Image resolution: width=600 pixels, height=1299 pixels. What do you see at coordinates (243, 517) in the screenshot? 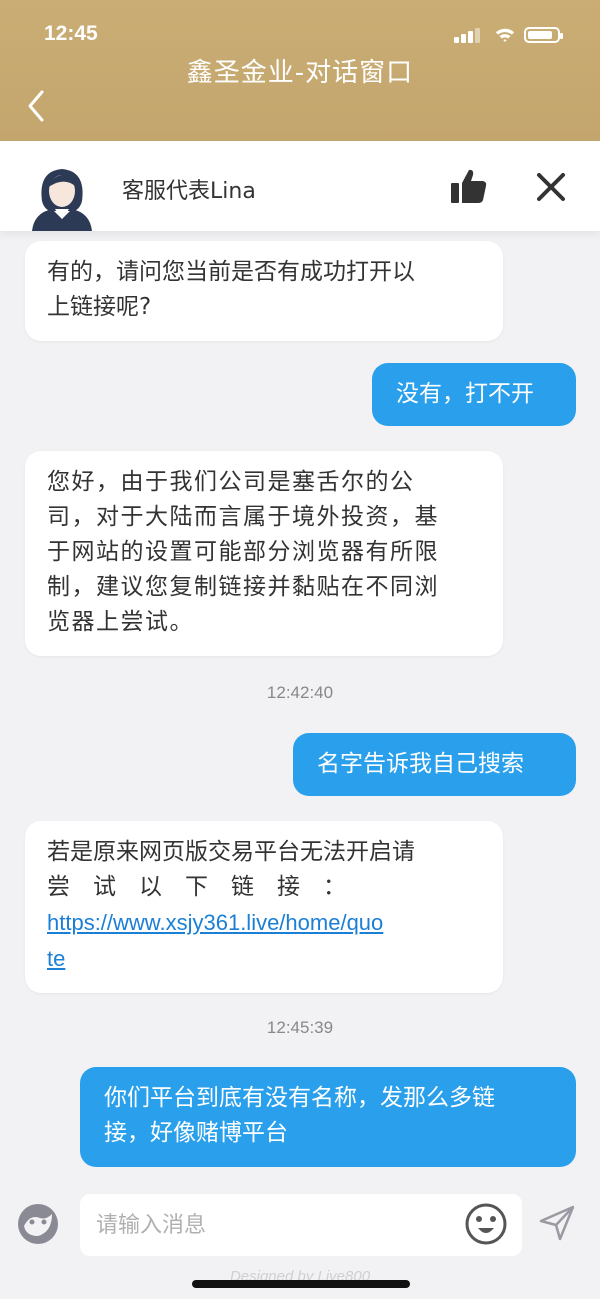
I see `message-line: 司，对于大陆而言属于境外投资，基` at bounding box center [243, 517].